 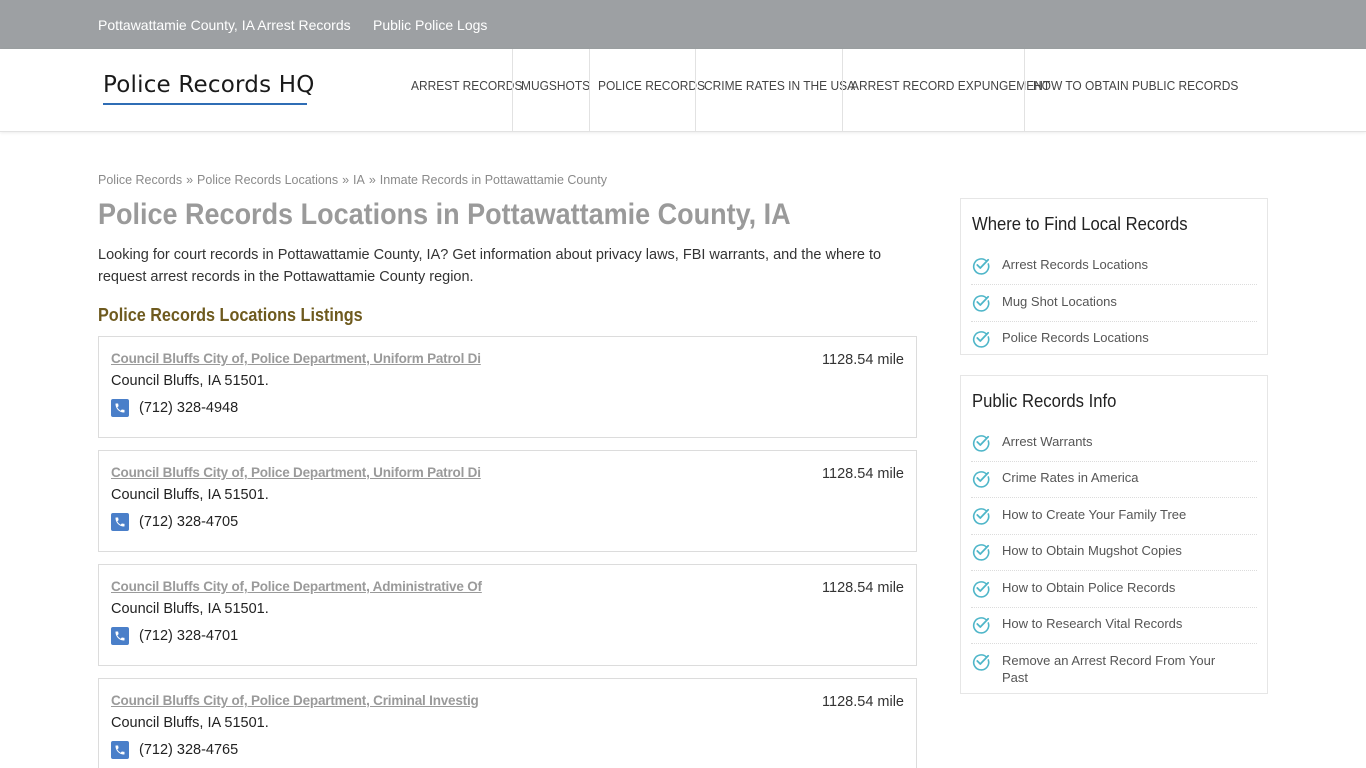 I want to click on widget-link: Police Records Locations, so click(x=1114, y=340).